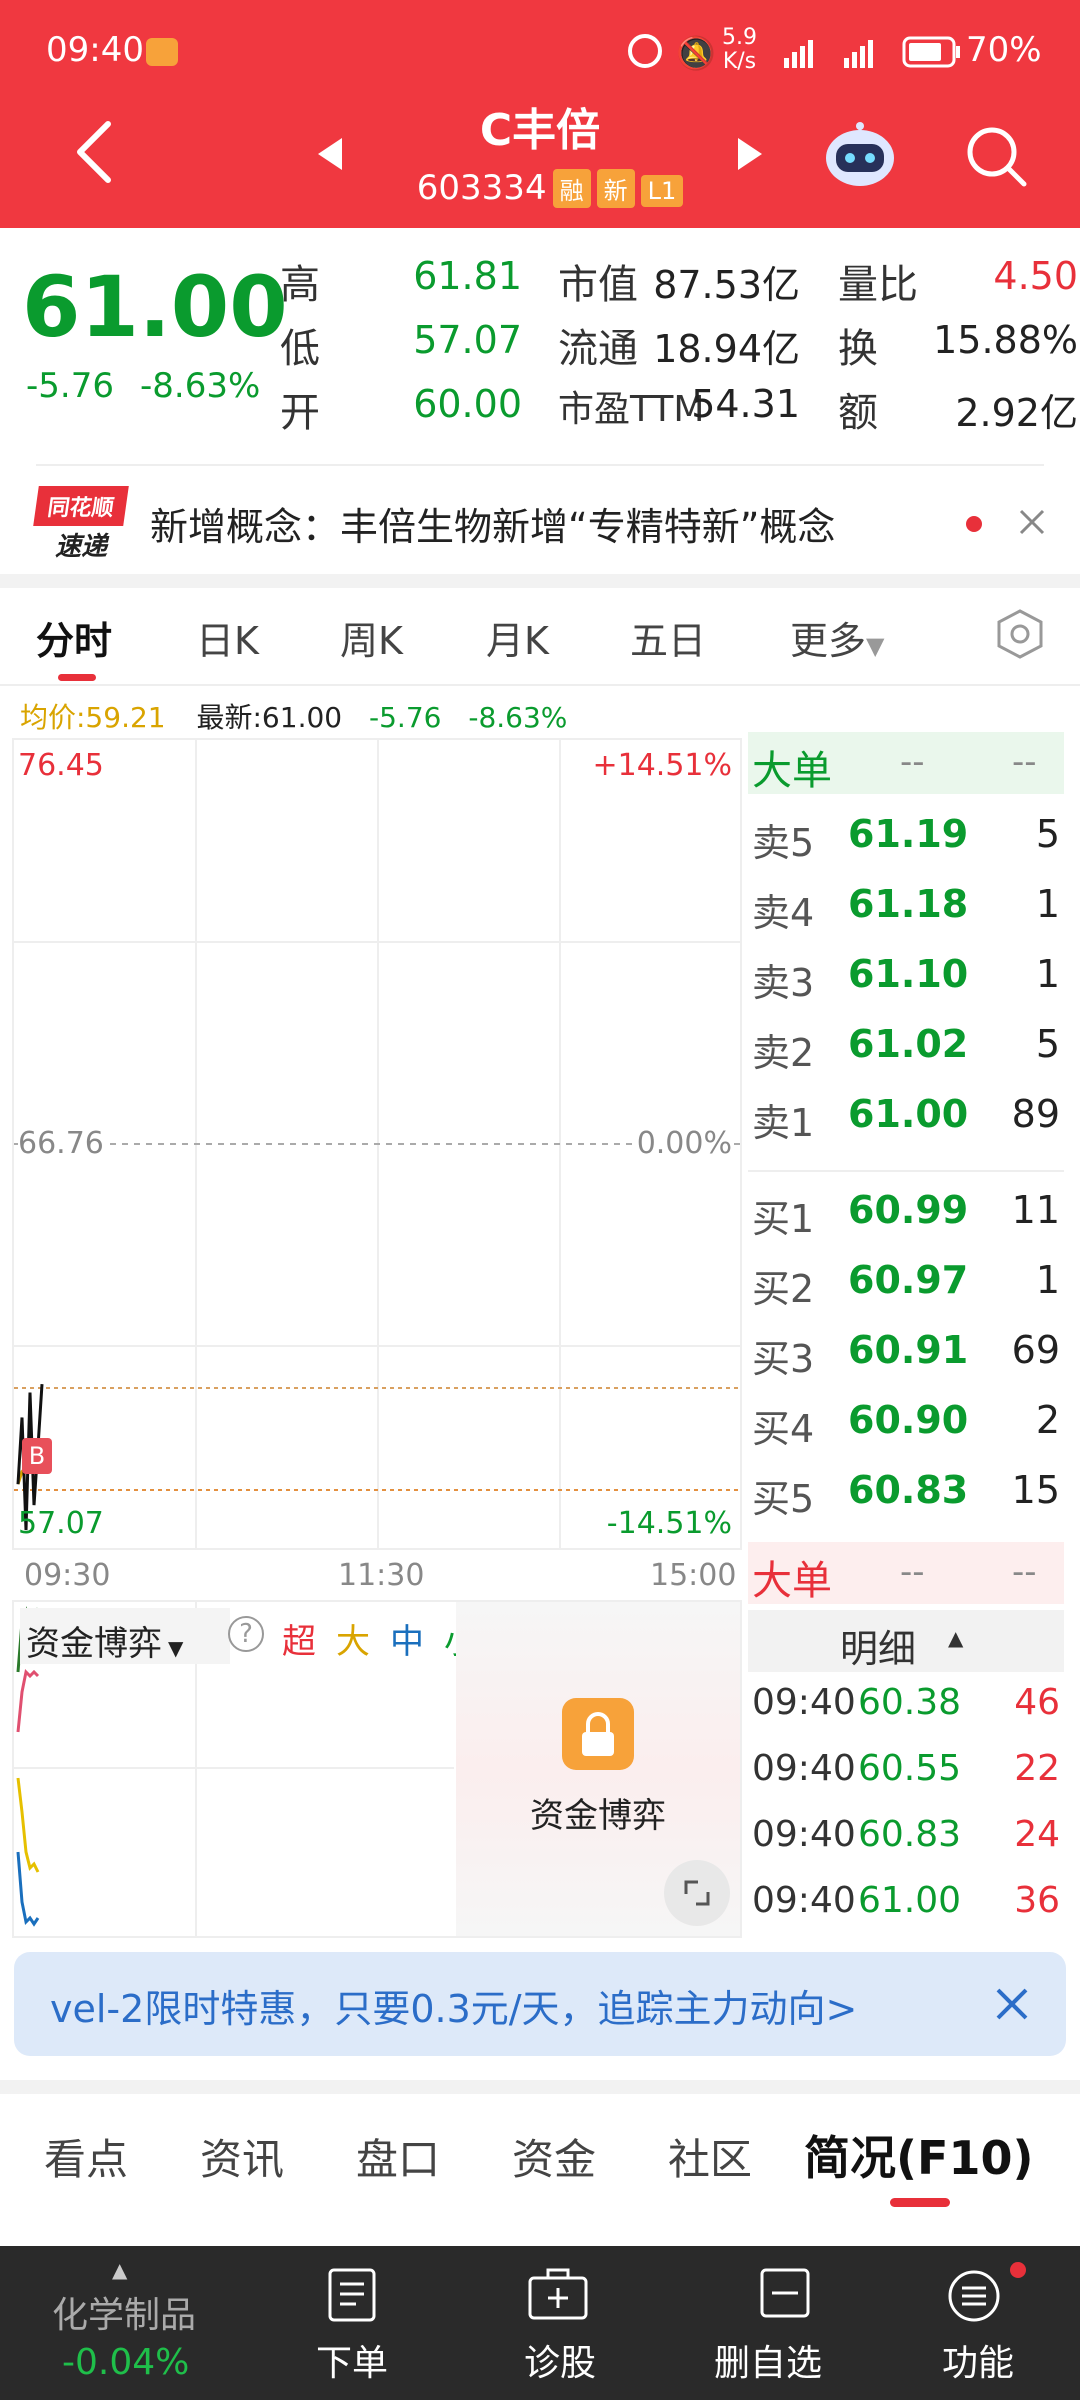 The image size is (1080, 2400). I want to click on expand-icon, so click(697, 1893).